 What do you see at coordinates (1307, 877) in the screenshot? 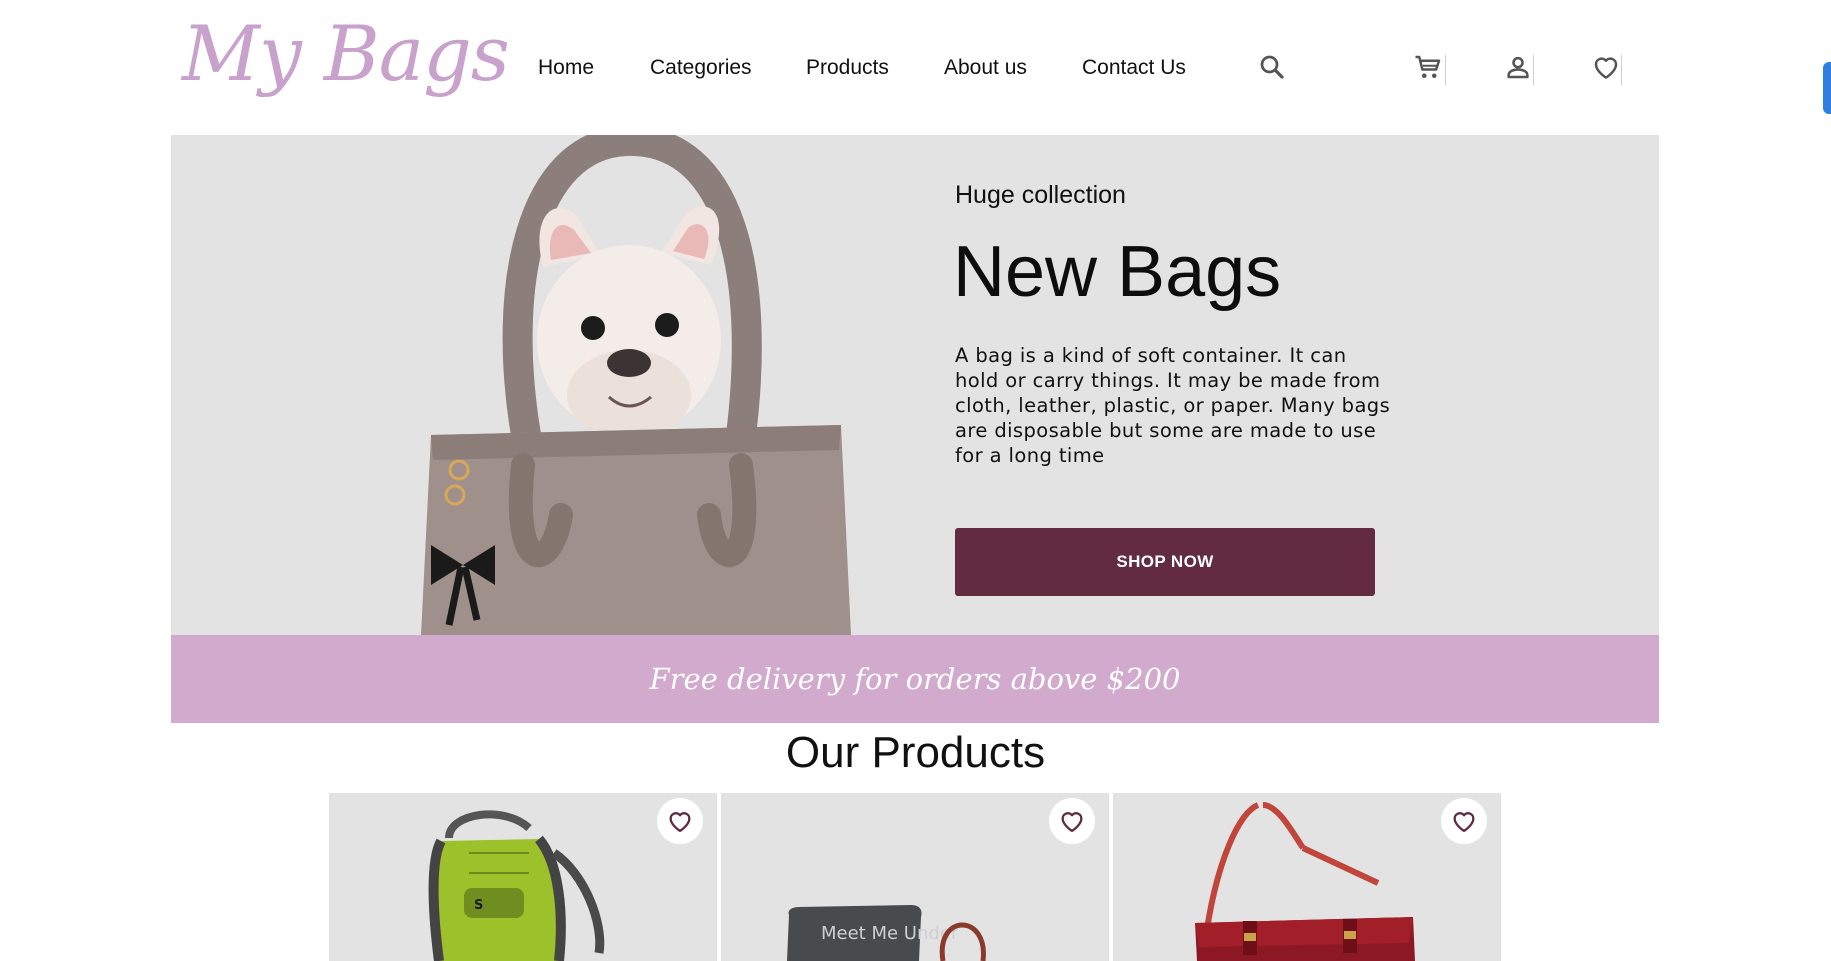
I see `product-card` at bounding box center [1307, 877].